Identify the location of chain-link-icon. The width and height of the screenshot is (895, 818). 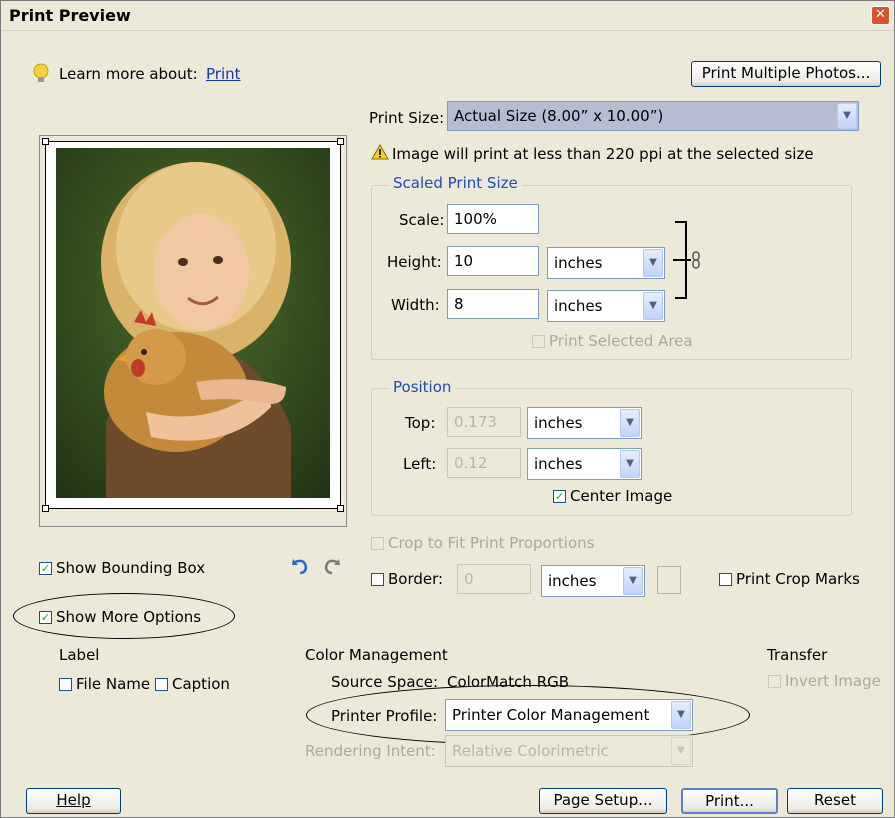
(696, 260).